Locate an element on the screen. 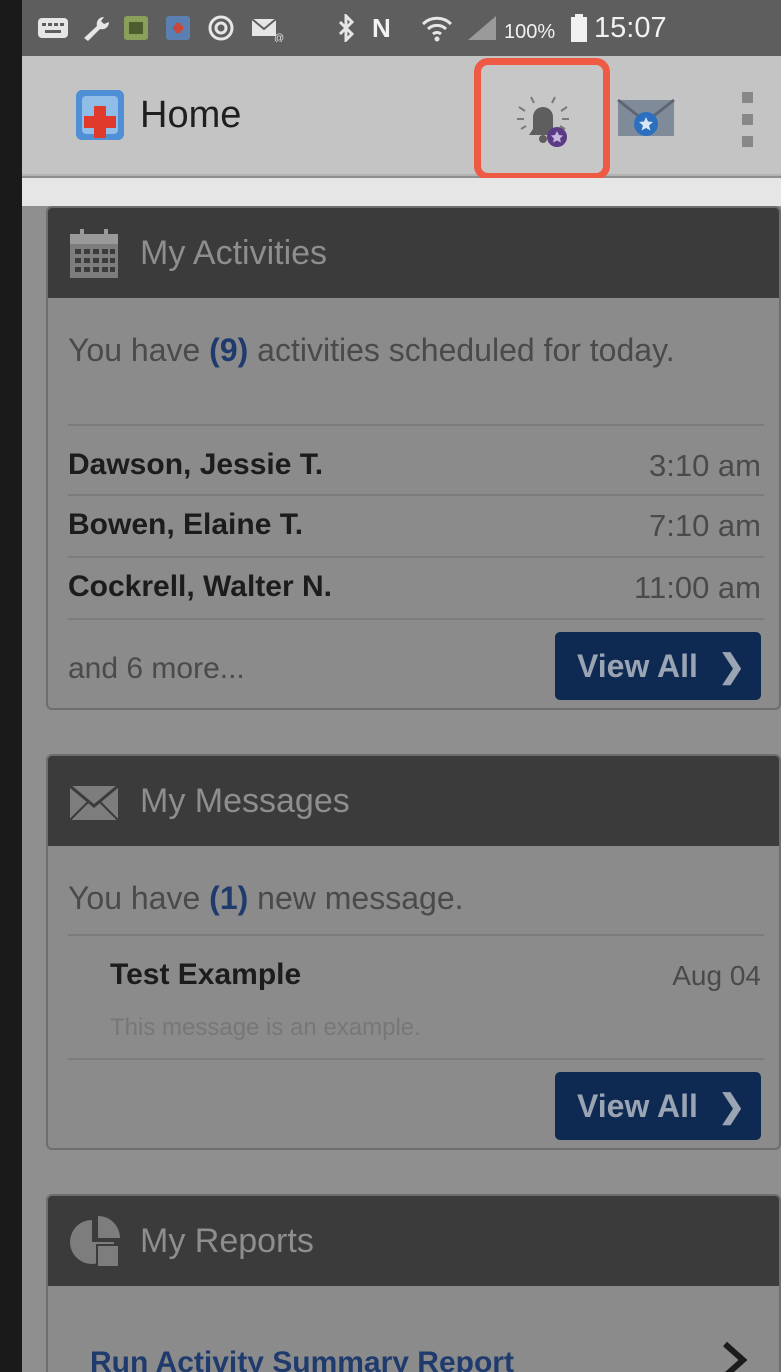 The height and width of the screenshot is (1372, 781). keyboard-icon is located at coordinates (53, 28).